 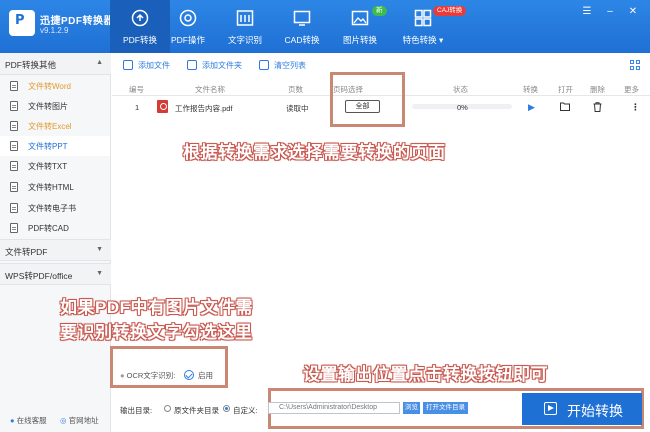 What do you see at coordinates (423, 18) in the screenshot?
I see `special-icon` at bounding box center [423, 18].